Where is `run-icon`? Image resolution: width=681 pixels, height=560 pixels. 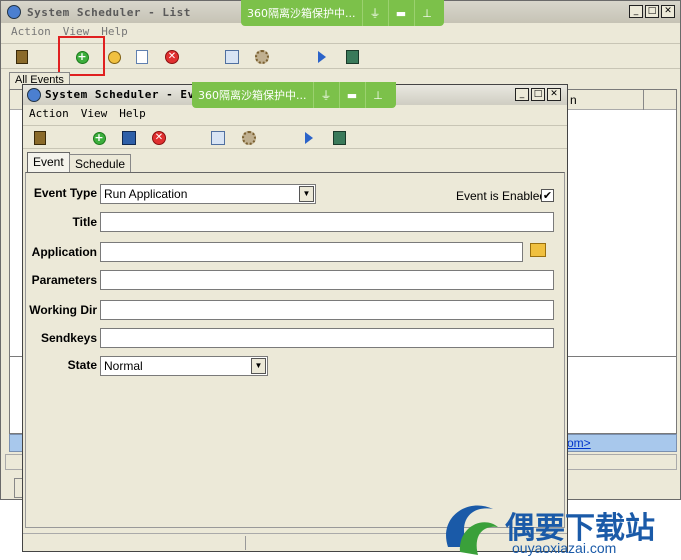
run-icon is located at coordinates (322, 57).